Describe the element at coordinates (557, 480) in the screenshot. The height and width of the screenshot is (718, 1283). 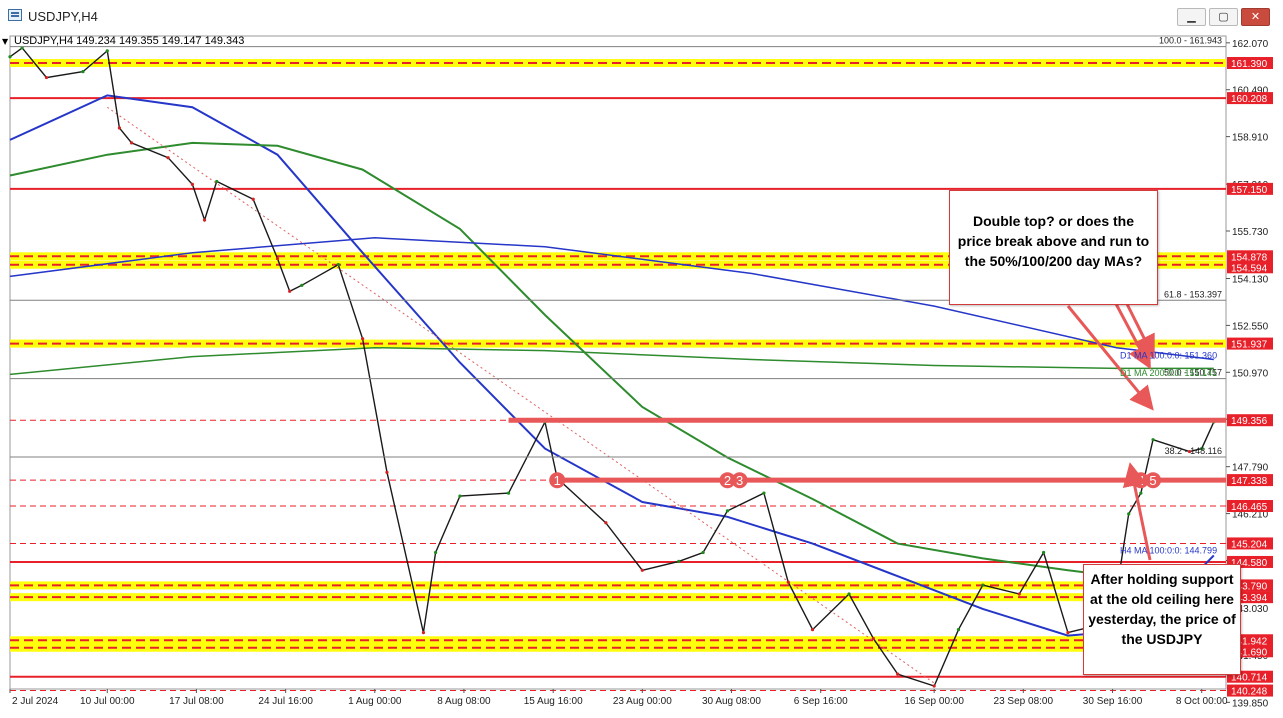
I see `point-badge-label: 1` at that location.